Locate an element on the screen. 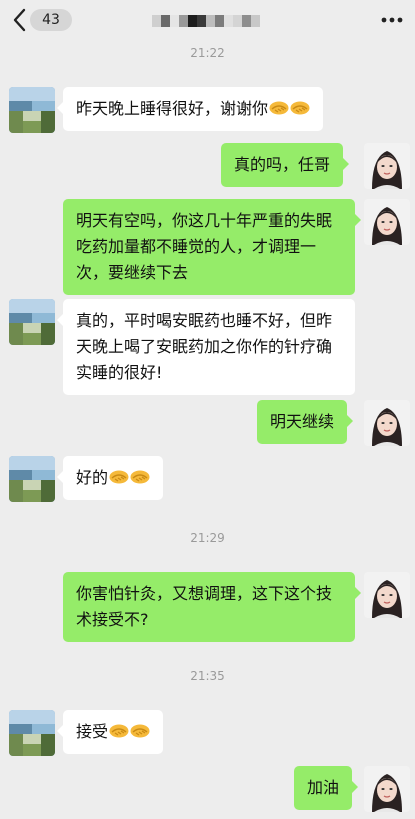 Image resolution: width=415 pixels, height=819 pixels. message-bubble-received: 接受 is located at coordinates (110, 732).